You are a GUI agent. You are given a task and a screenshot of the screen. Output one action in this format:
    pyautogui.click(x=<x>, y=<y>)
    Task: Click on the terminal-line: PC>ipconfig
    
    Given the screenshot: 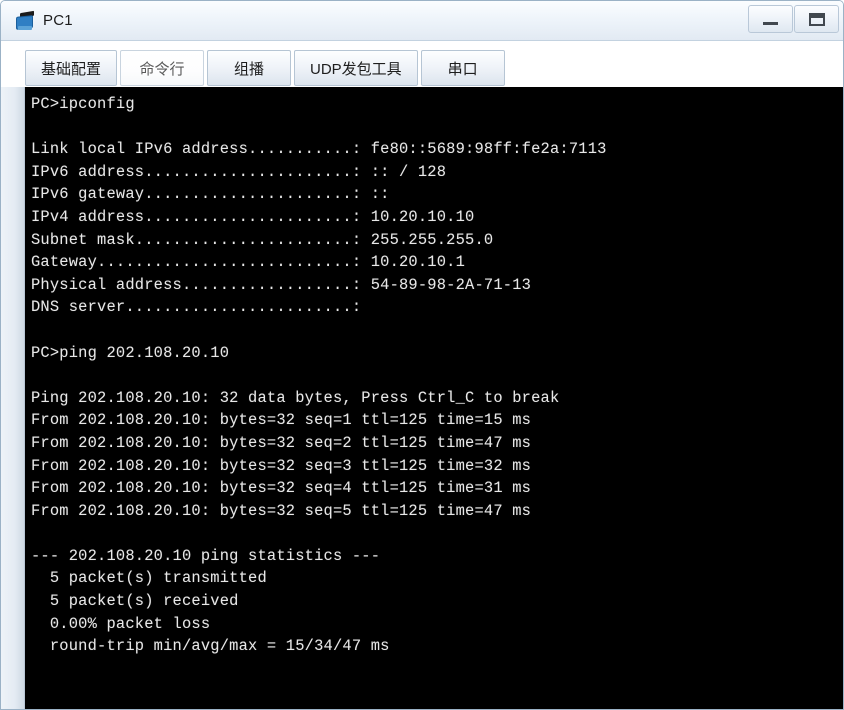 What is the action you would take?
    pyautogui.click(x=83, y=104)
    